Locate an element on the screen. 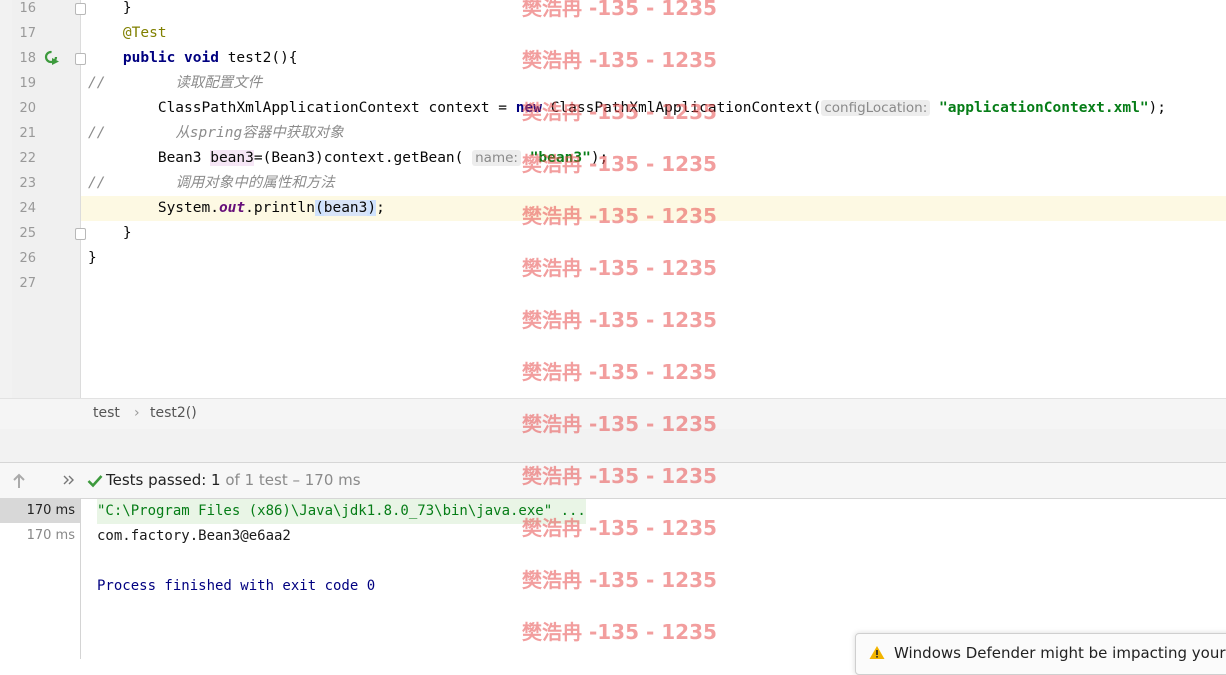 This screenshot has height=675, width=1226. expand-more-icon is located at coordinates (69, 480).